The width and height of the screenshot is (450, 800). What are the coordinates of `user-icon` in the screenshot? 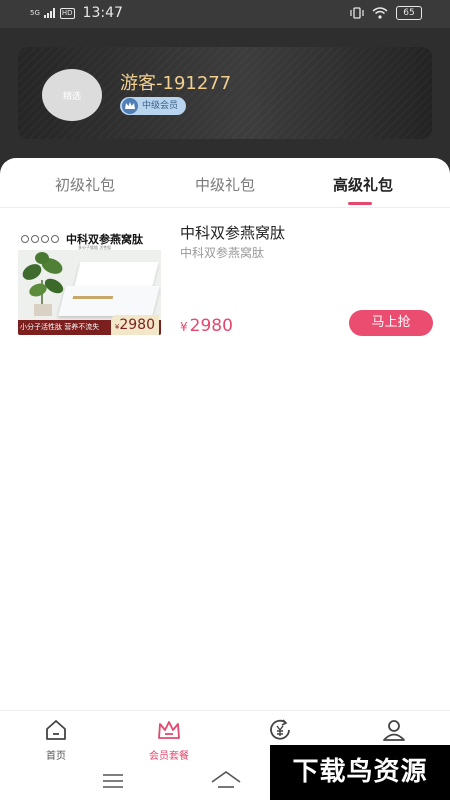 It's located at (394, 730).